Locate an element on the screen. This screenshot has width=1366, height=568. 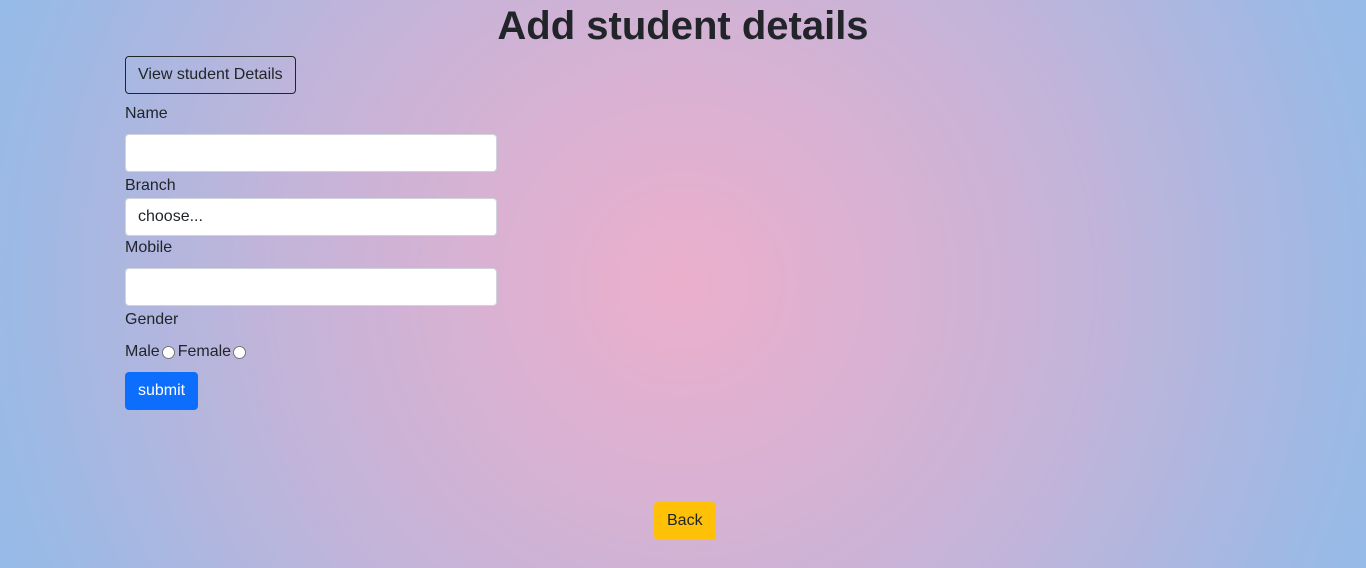
submit-button: submit is located at coordinates (162, 391).